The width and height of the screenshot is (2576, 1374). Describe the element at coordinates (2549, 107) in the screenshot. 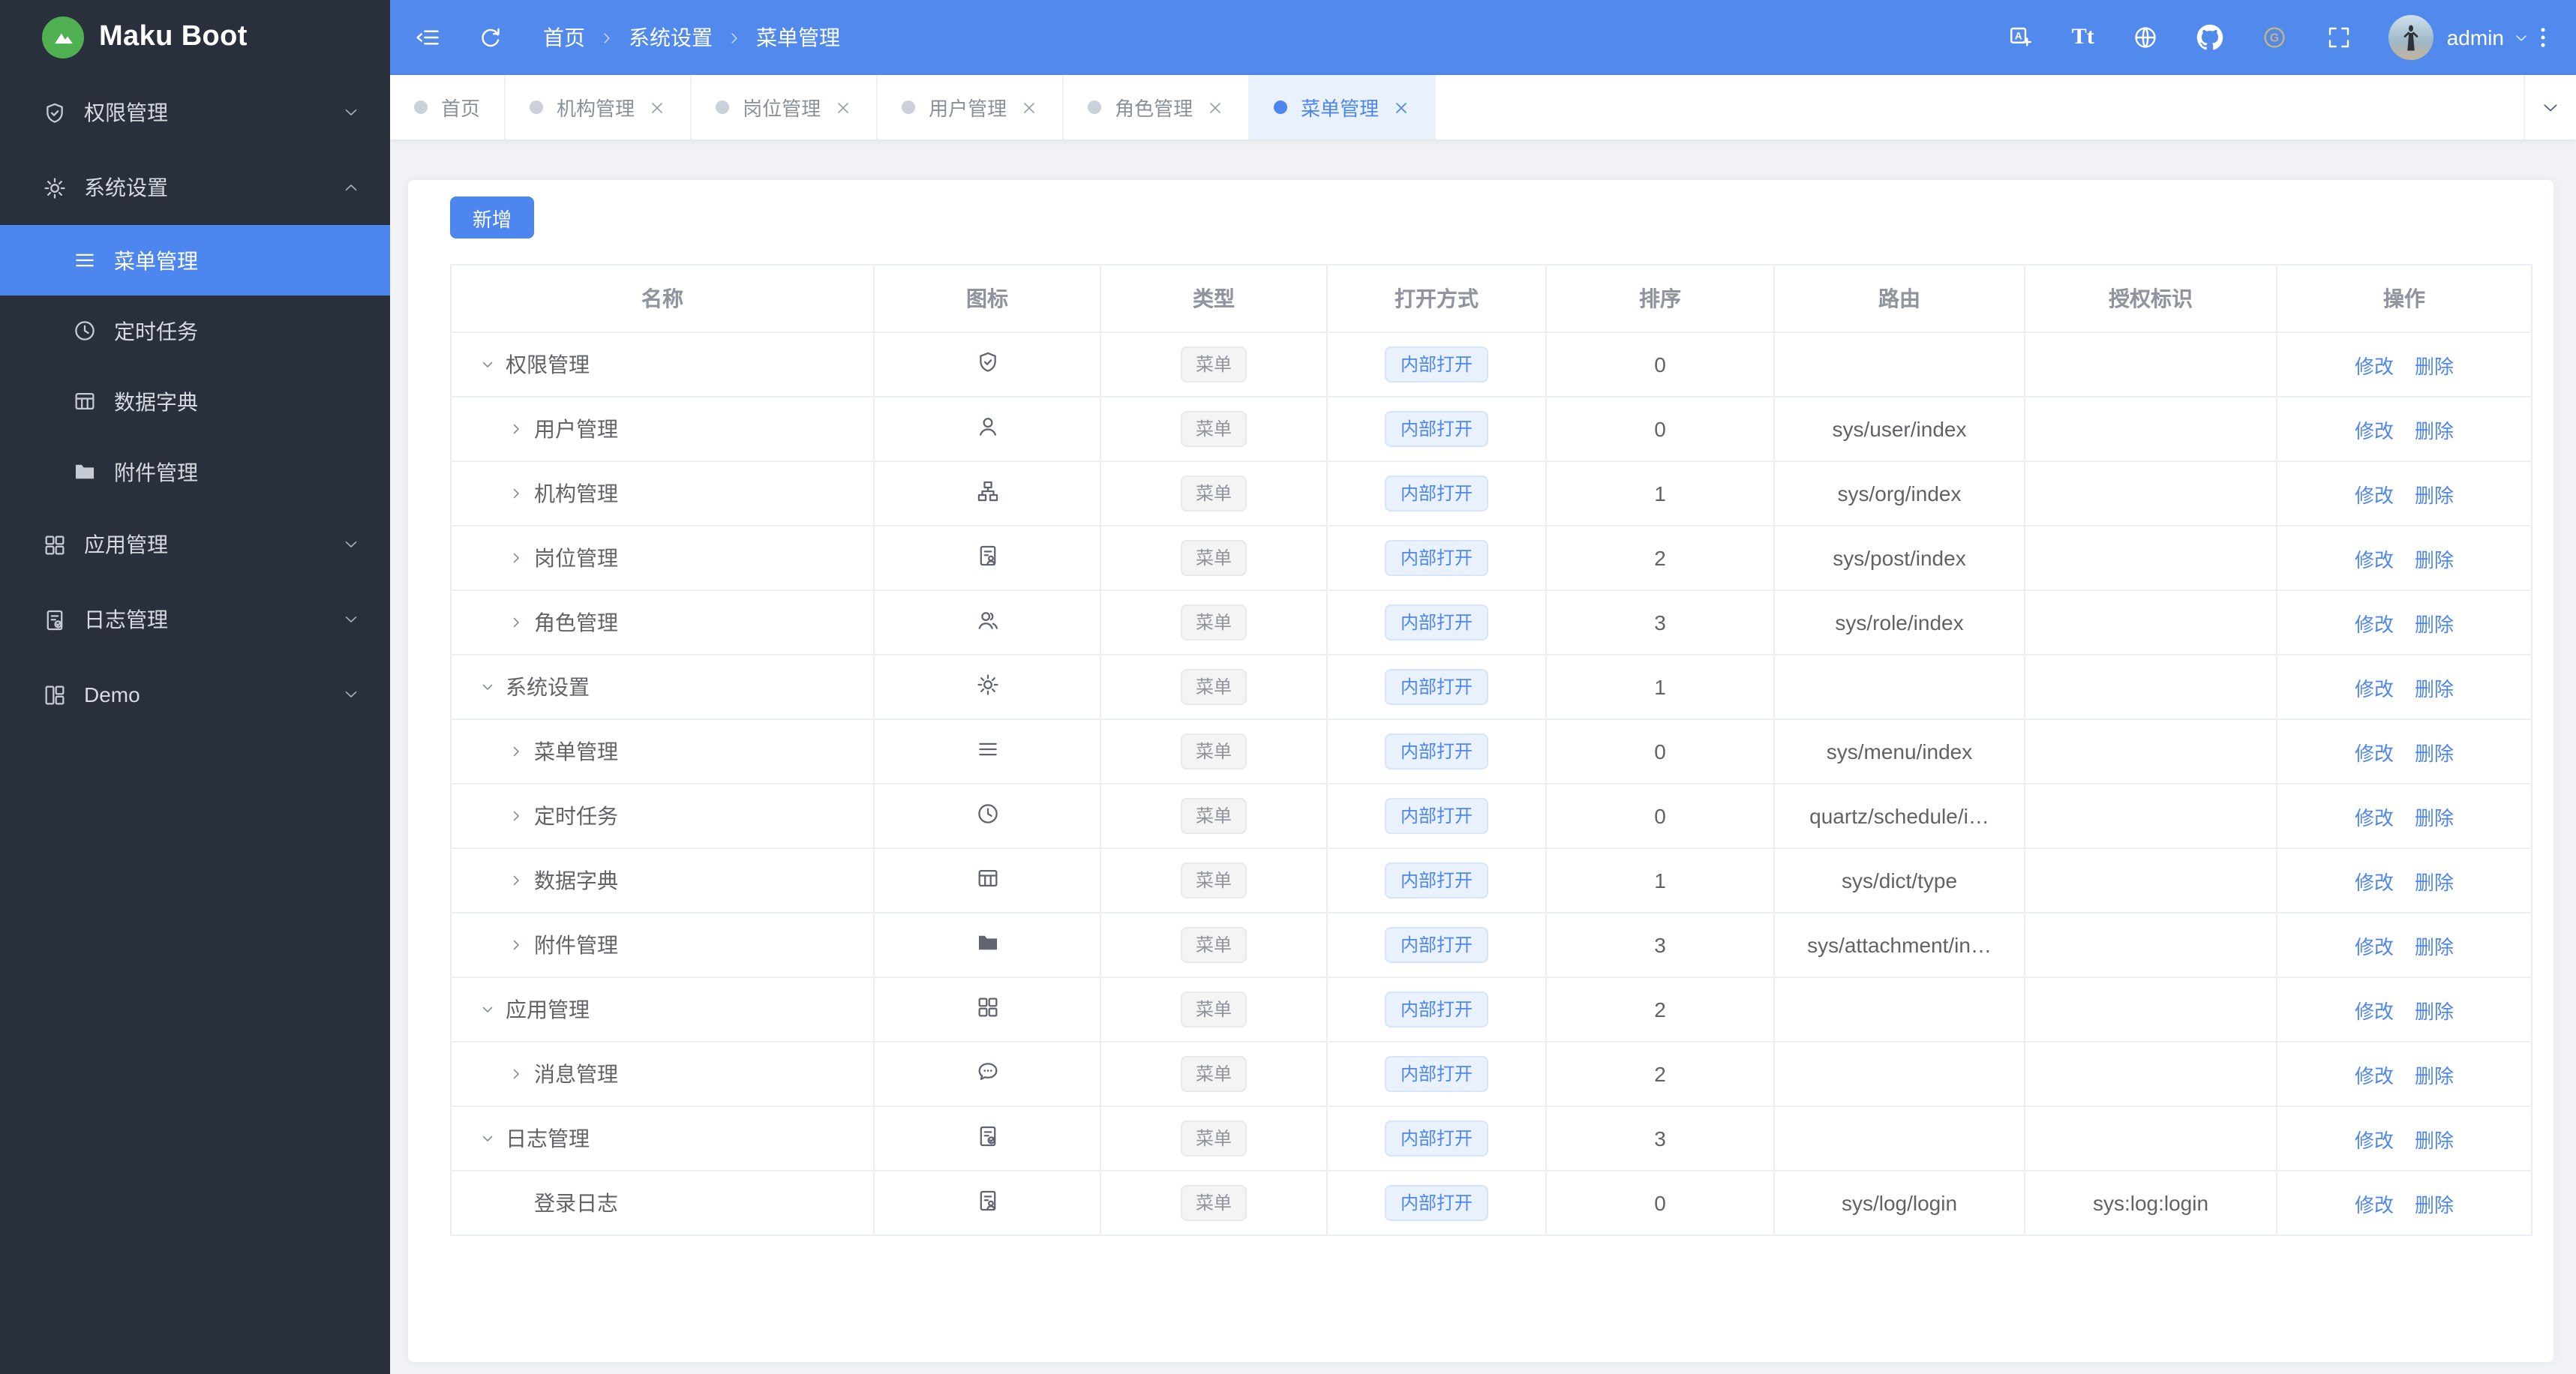

I see `tabs-dropdown-button` at that location.